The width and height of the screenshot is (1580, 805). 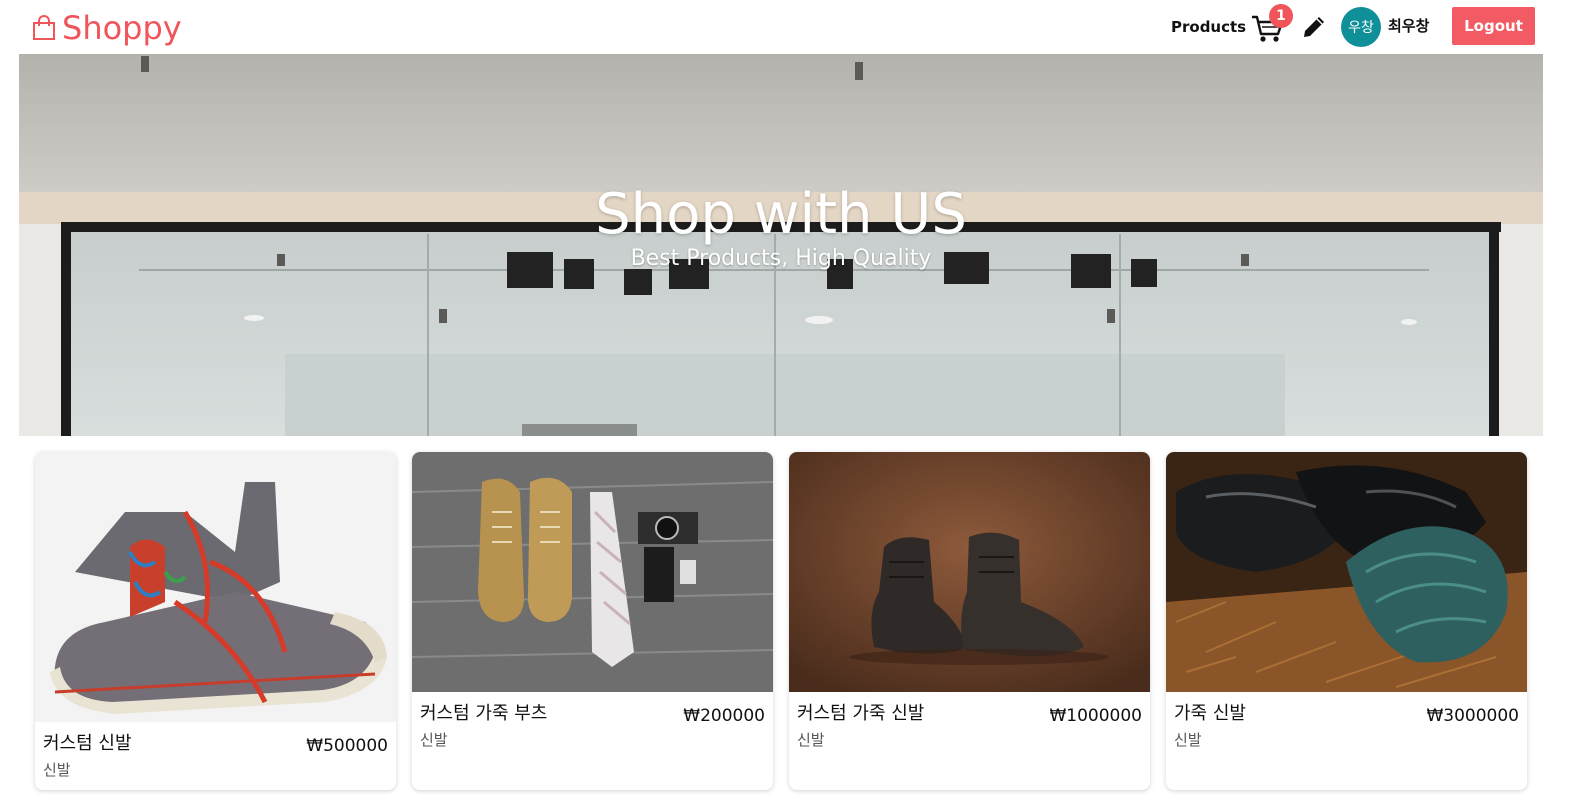 What do you see at coordinates (1095, 716) in the screenshot?
I see `product-price: ₩1000000` at bounding box center [1095, 716].